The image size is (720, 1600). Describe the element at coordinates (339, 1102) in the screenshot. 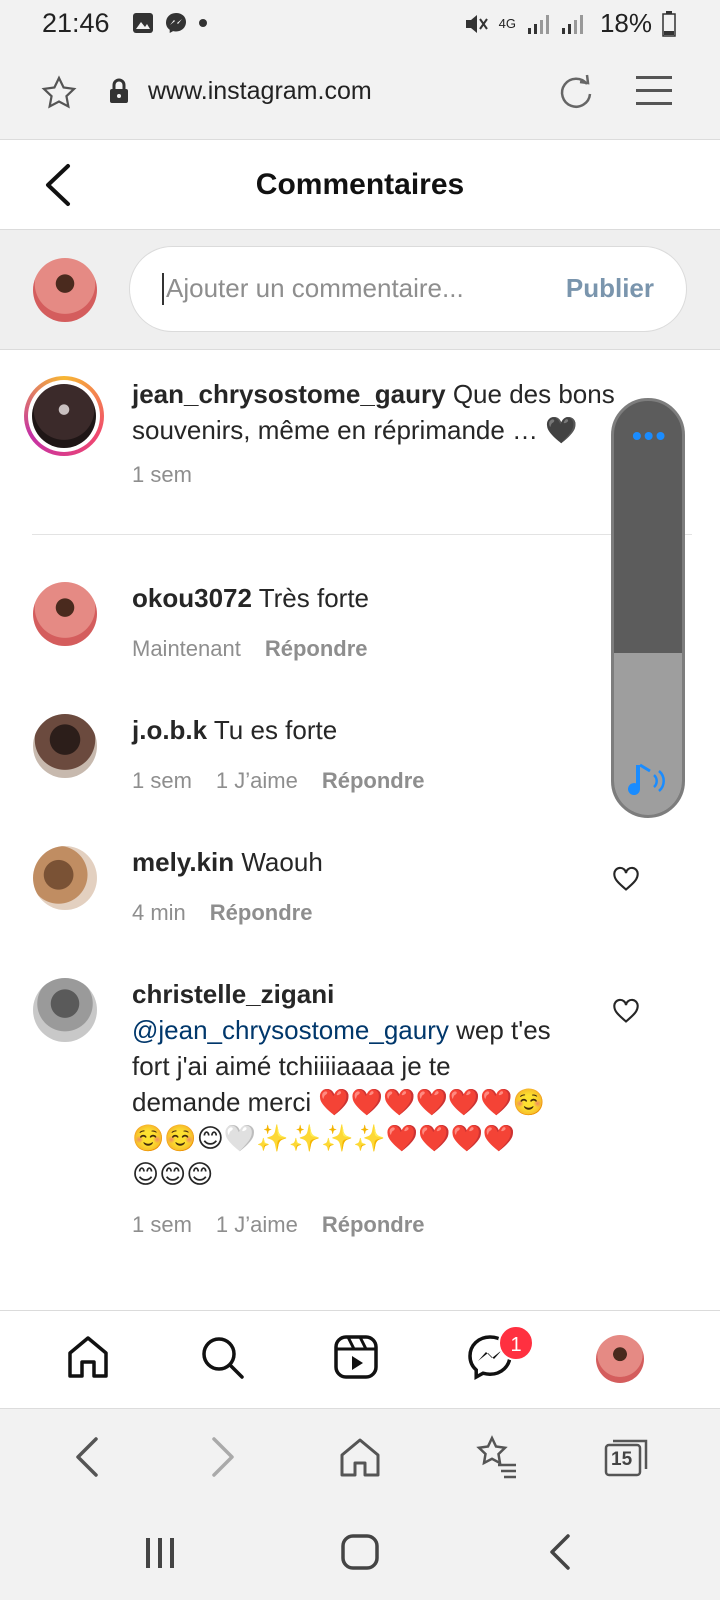

I see `comment-text-line: demande merci ❤️❤️❤️❤️❤️❤️☺️` at that location.